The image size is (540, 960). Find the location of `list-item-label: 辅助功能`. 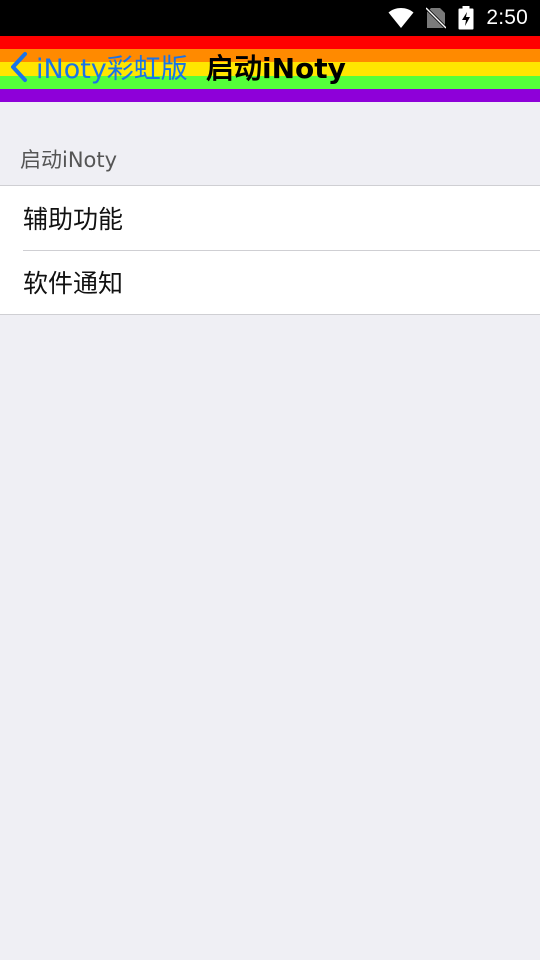

list-item-label: 辅助功能 is located at coordinates (73, 219).